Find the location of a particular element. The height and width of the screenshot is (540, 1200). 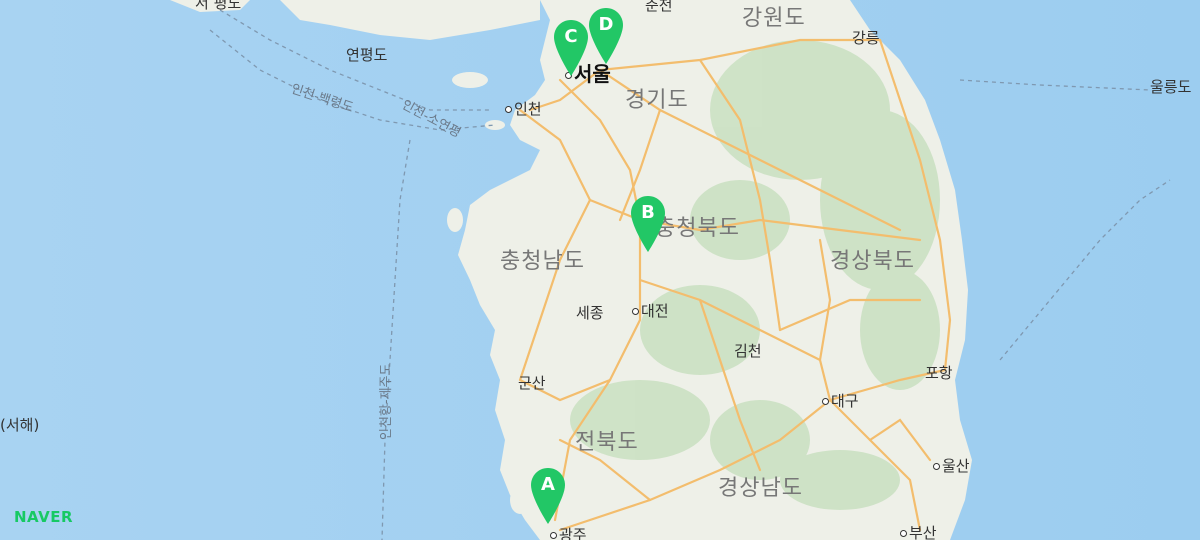

city-name: 대전 is located at coordinates (655, 311).